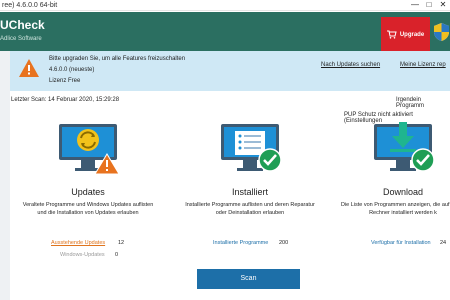  I want to click on installed-title: Installiert, so click(249, 192).